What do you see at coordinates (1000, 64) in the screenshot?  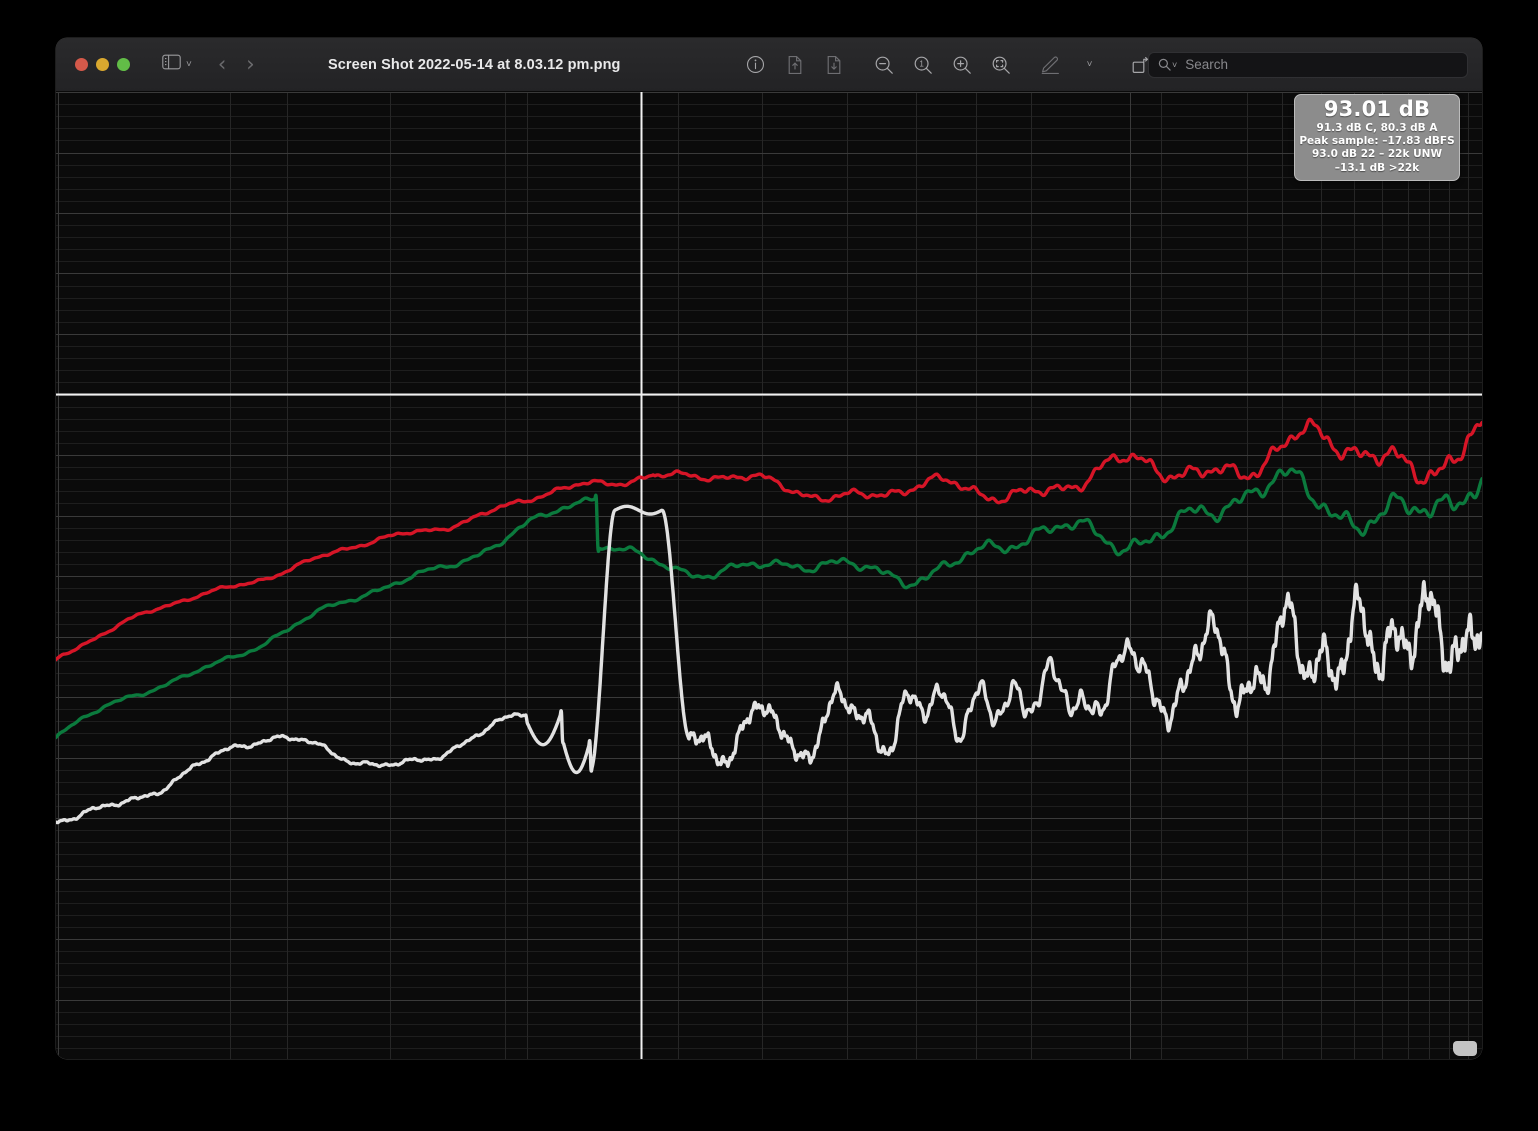 I see `zoom-fit-icon` at bounding box center [1000, 64].